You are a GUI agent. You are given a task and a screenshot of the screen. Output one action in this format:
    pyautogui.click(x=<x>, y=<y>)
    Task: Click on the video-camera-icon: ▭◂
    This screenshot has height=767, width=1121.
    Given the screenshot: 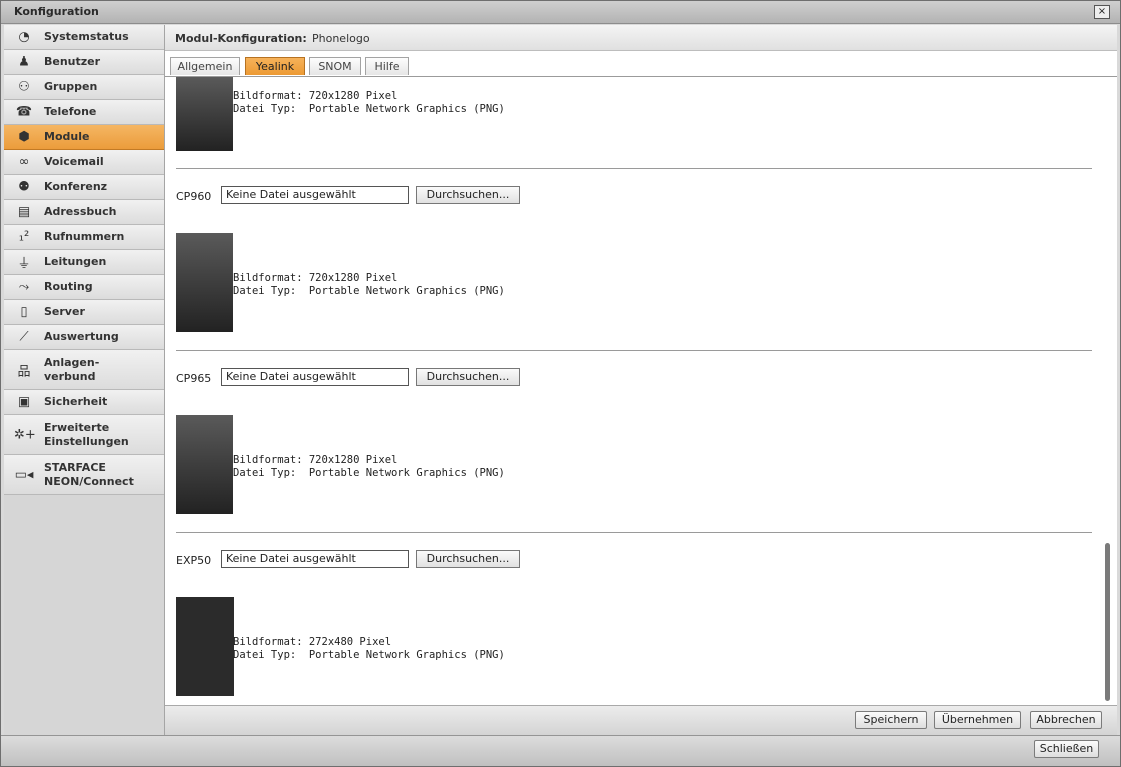 What is the action you would take?
    pyautogui.click(x=24, y=474)
    